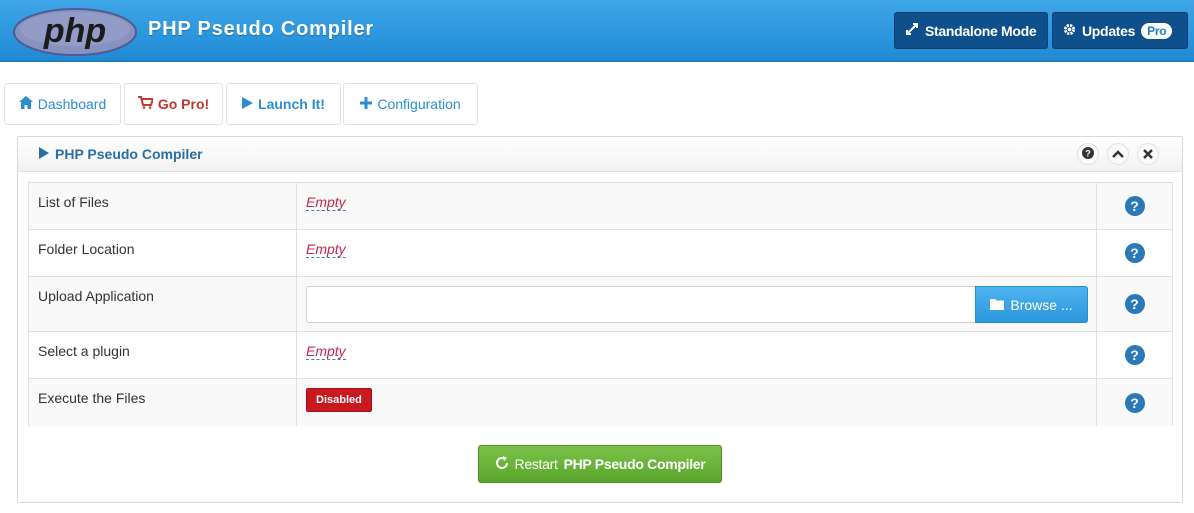  What do you see at coordinates (326, 202) in the screenshot?
I see `list-of-files-editable: Empty` at bounding box center [326, 202].